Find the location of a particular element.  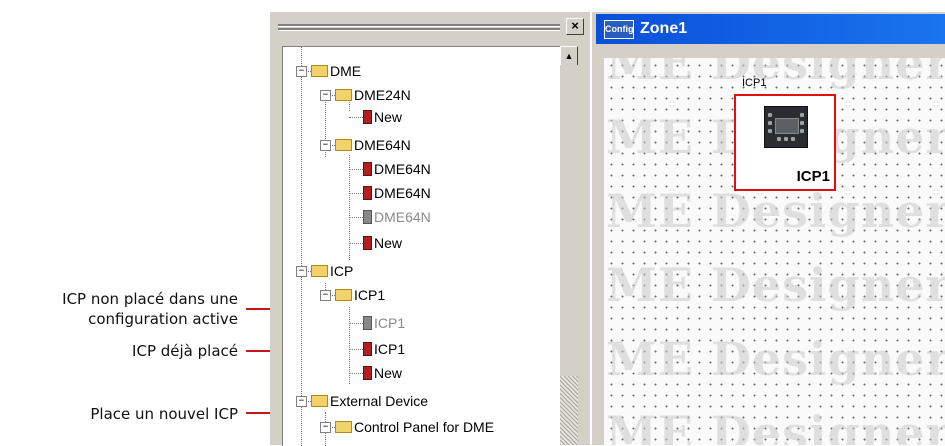

tree-item-dme64n-1: DME64N is located at coordinates (397, 169).